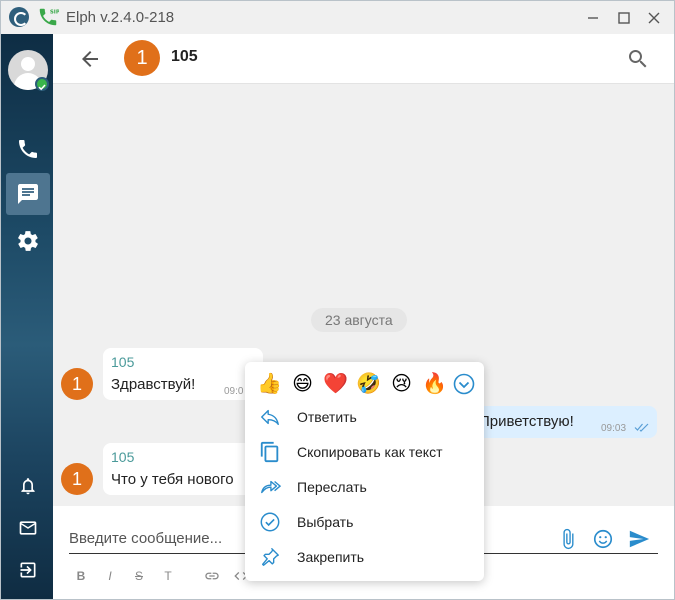  I want to click on chat-icon, so click(28, 194).